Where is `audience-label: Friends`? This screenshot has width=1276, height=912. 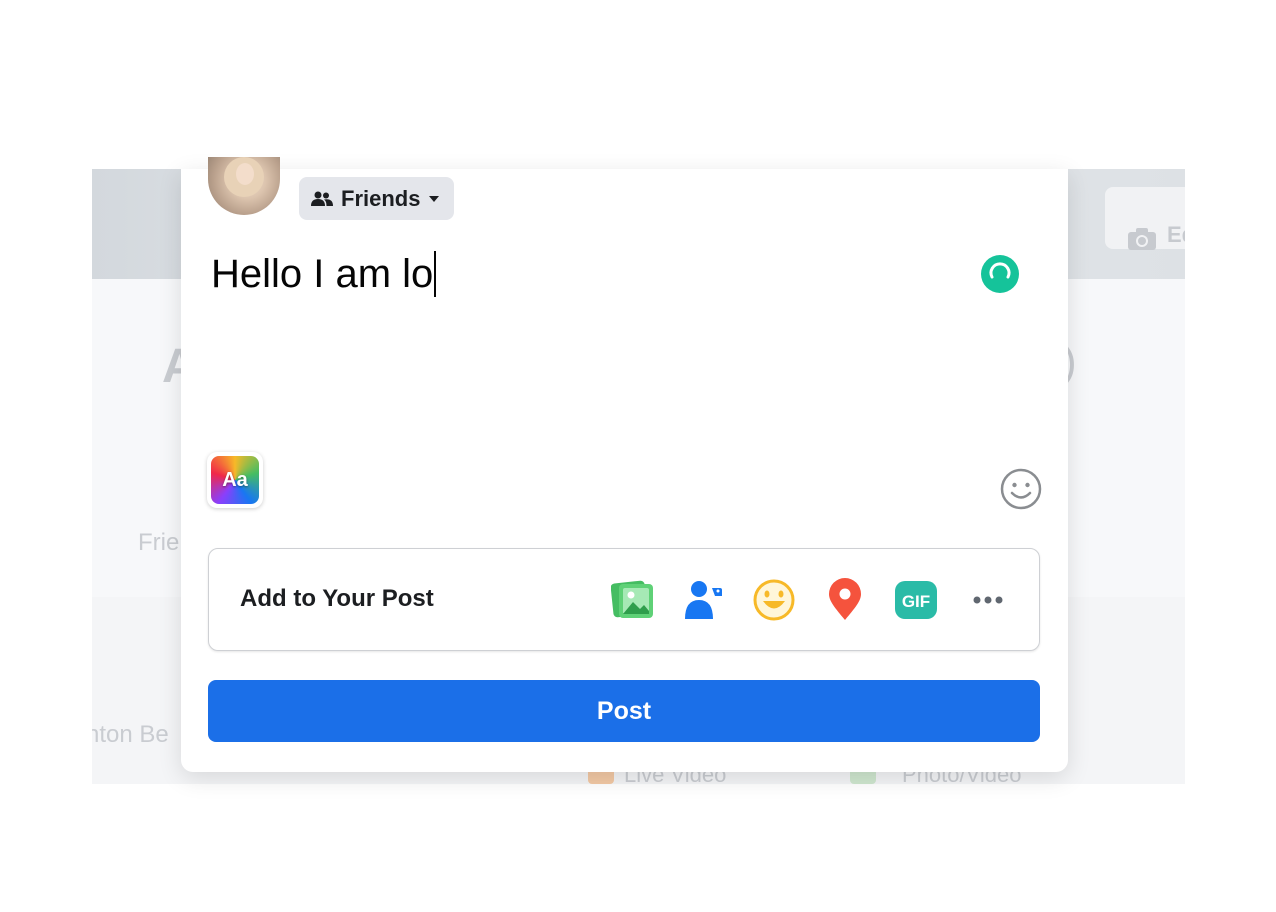 audience-label: Friends is located at coordinates (381, 198).